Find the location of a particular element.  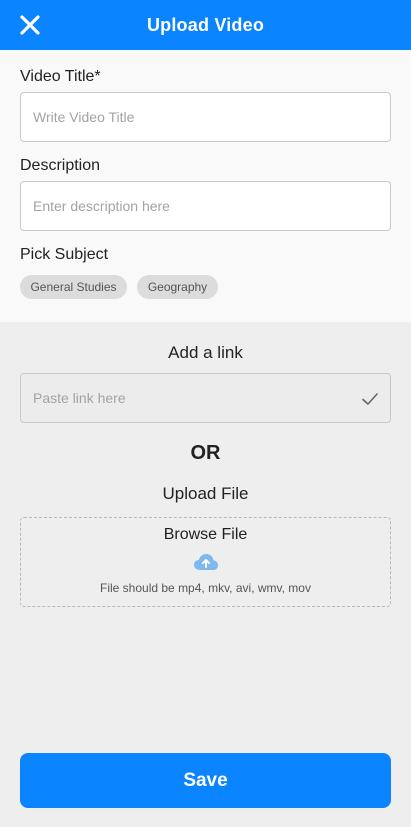

file-type-hint: File should be mp4, mkv, avi, wmv, mov is located at coordinates (205, 588).